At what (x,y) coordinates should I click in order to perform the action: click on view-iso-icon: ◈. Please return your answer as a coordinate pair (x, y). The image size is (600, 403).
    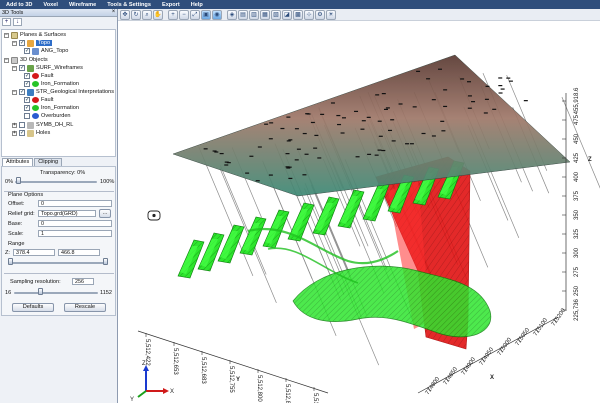
    Looking at the image, I should click on (232, 14).